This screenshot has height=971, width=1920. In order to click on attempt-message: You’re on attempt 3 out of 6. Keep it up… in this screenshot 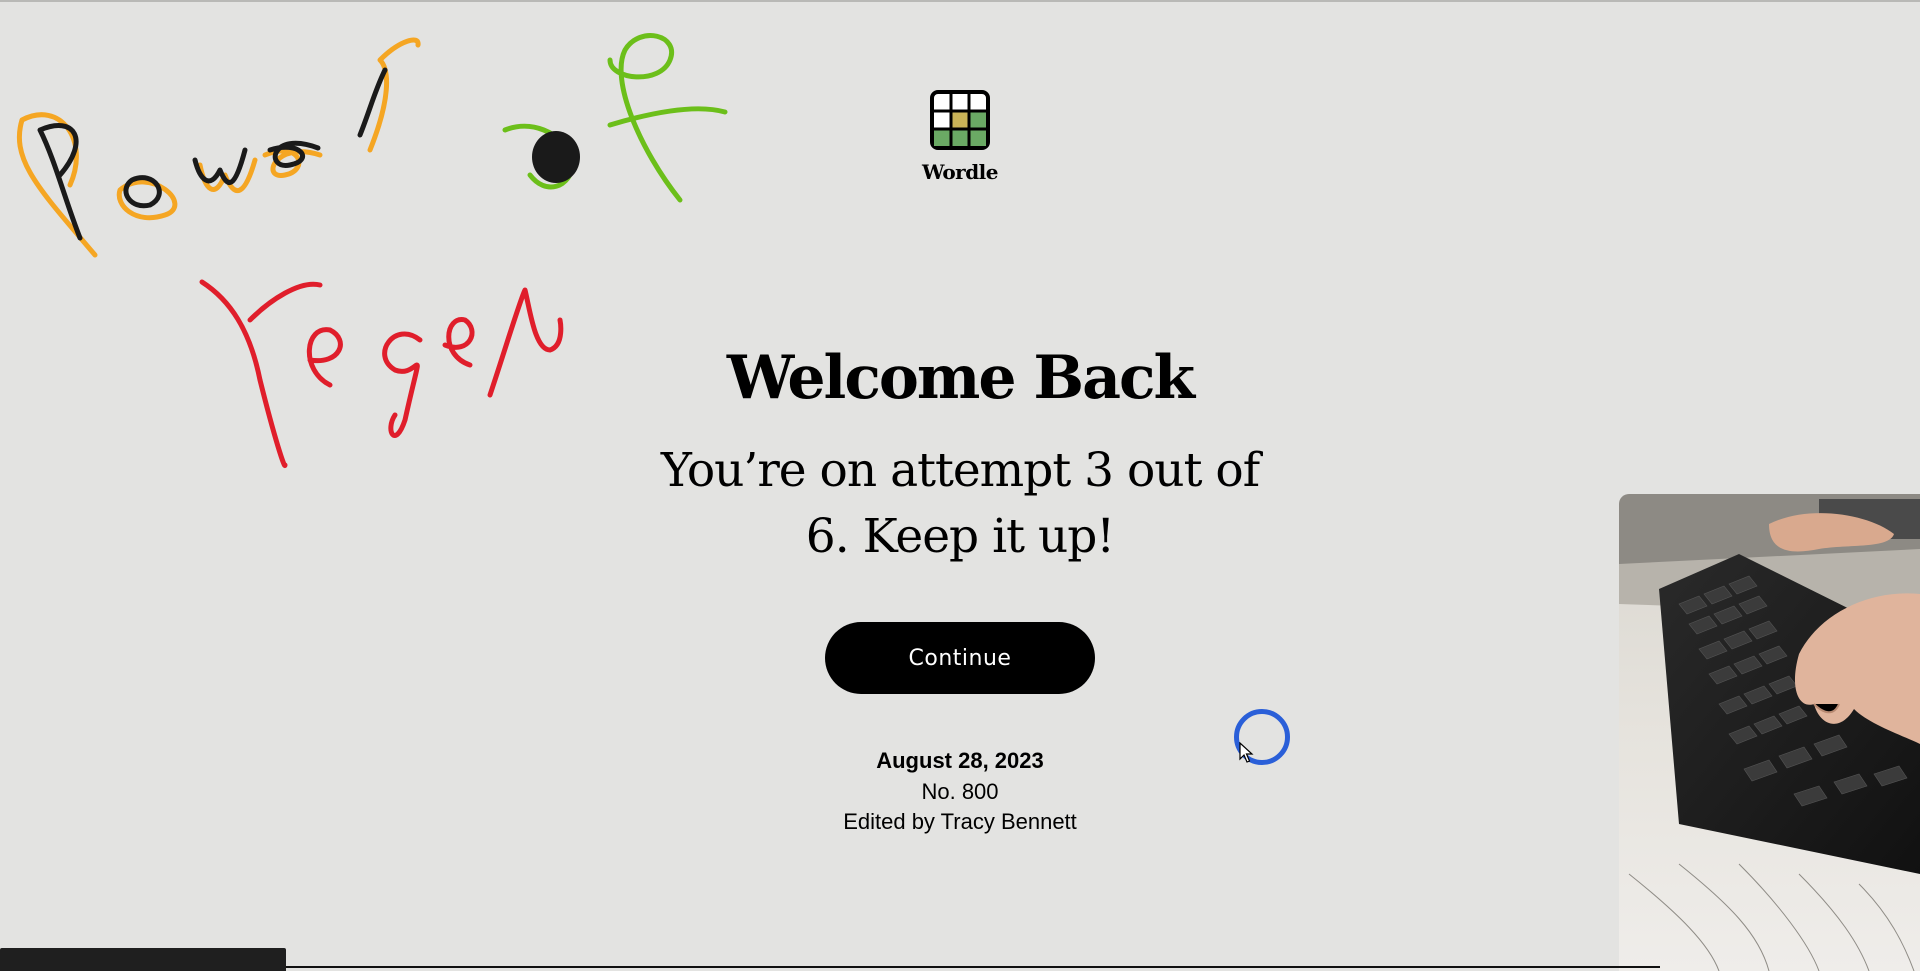, I will do `click(960, 503)`.